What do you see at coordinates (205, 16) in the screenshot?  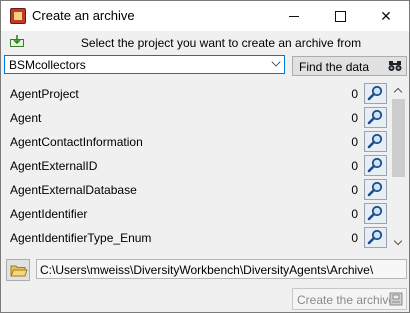 I see `title-bar: Create an archive ✕` at bounding box center [205, 16].